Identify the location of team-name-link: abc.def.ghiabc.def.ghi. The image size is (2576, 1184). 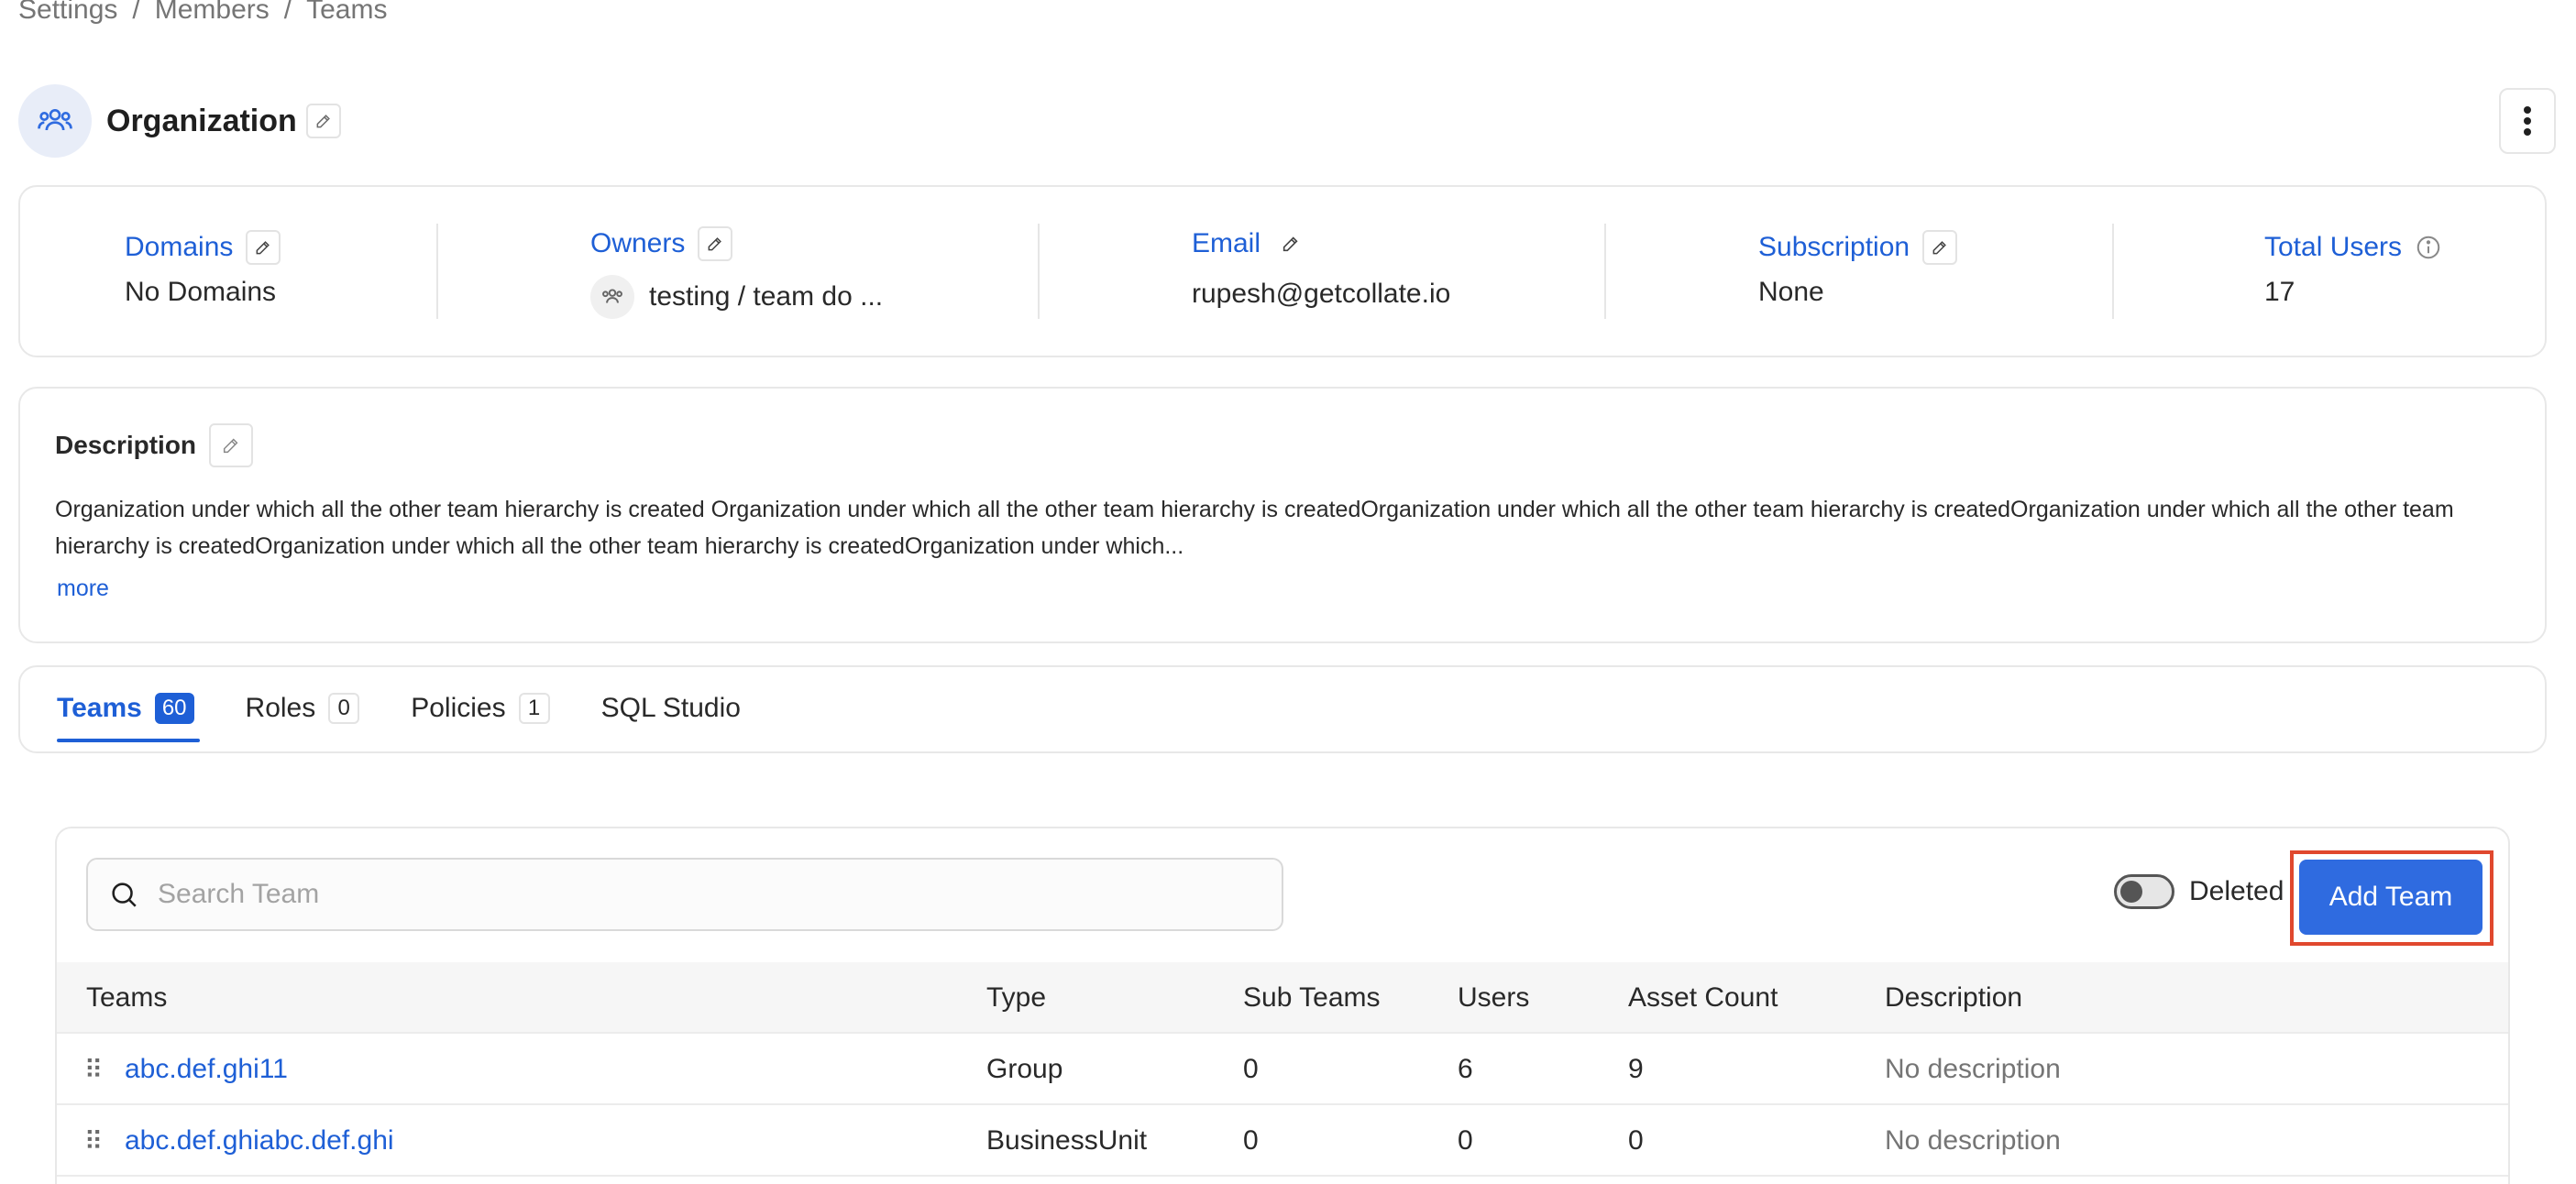
(259, 1141).